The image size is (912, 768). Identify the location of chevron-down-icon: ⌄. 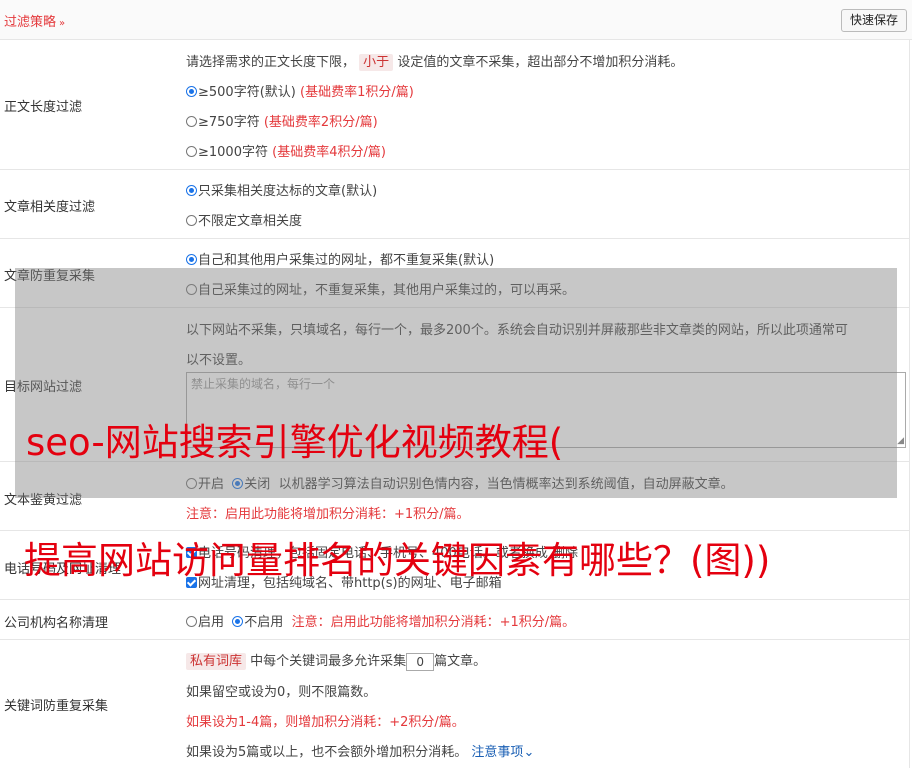
(529, 752).